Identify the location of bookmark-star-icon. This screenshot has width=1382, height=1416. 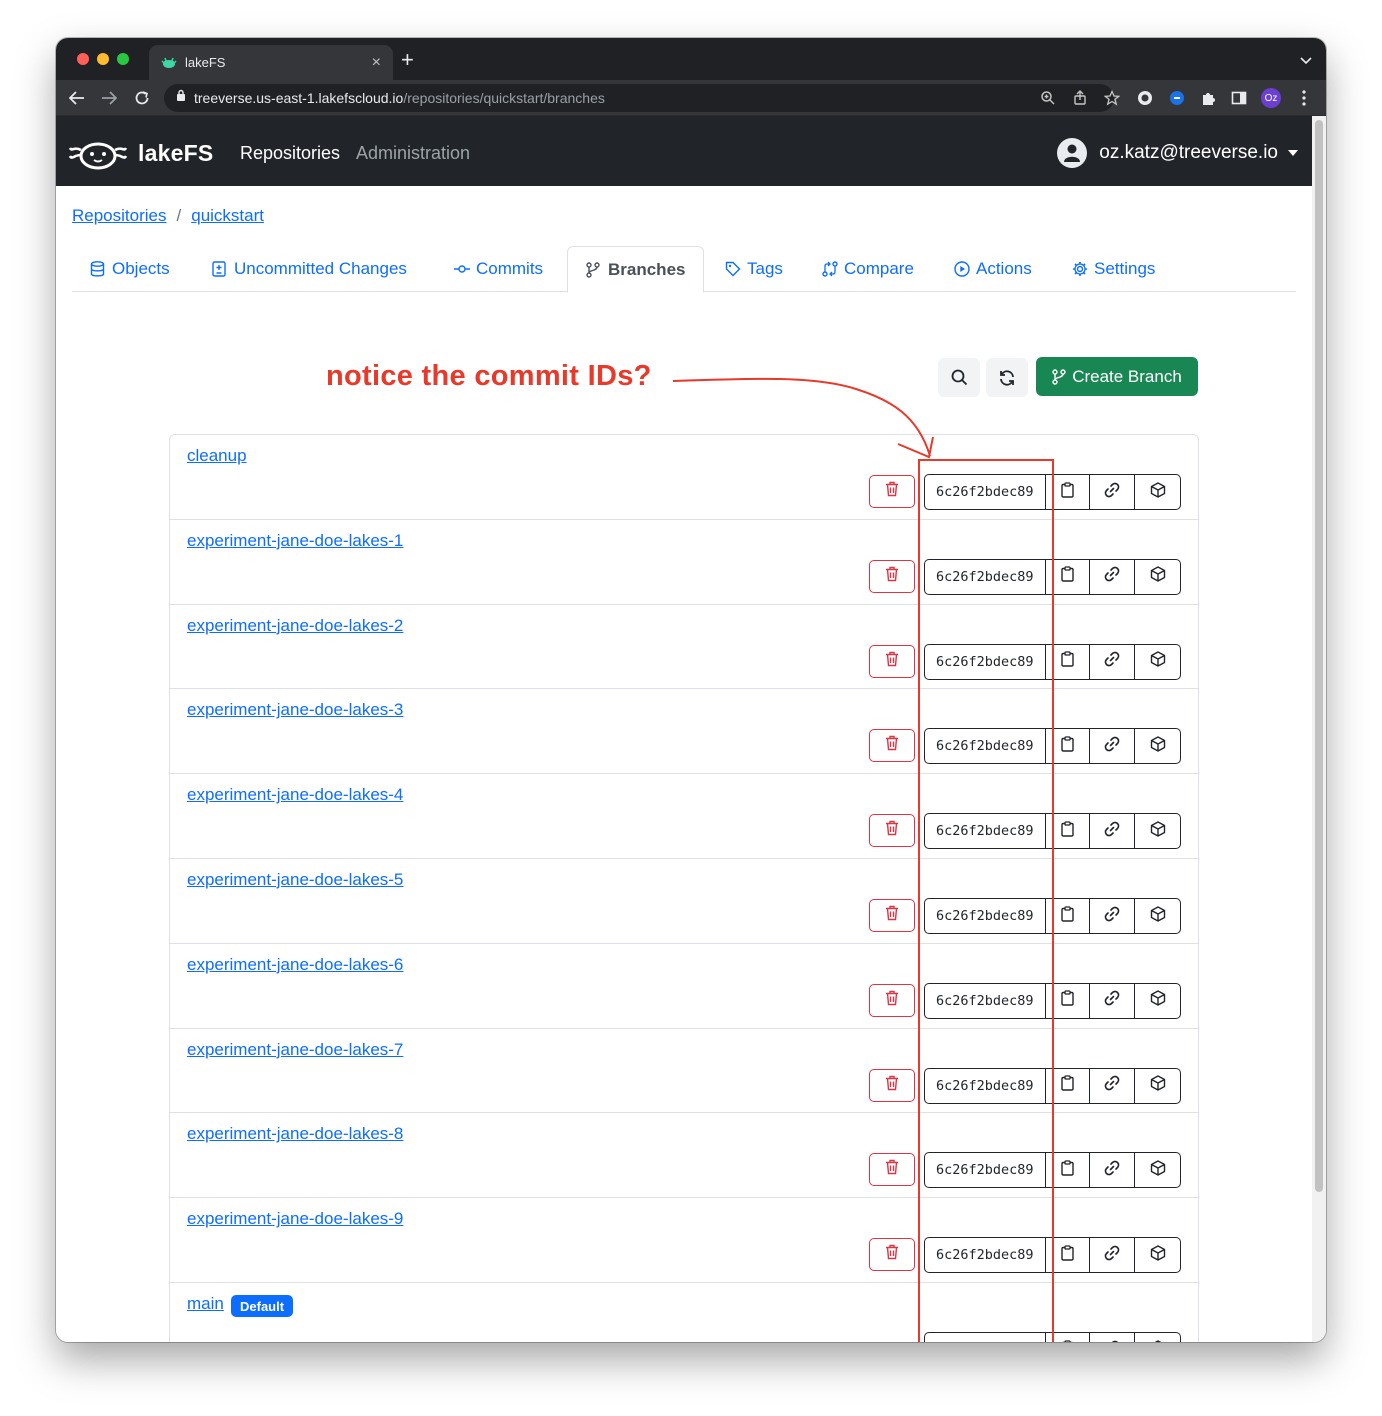
(1112, 97).